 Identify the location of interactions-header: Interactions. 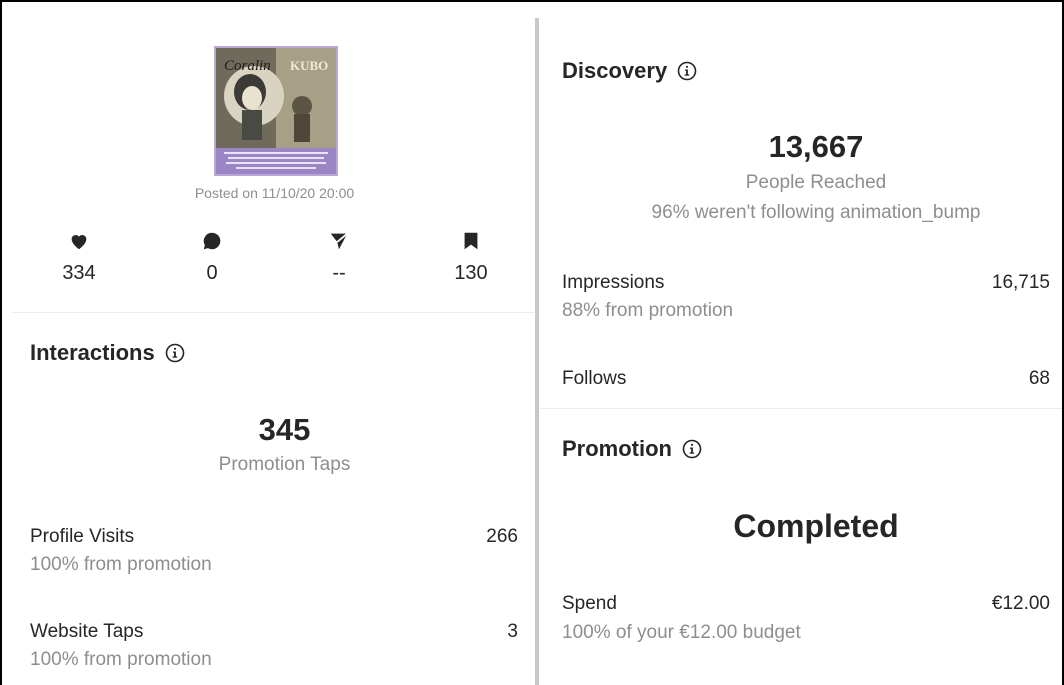
(107, 353).